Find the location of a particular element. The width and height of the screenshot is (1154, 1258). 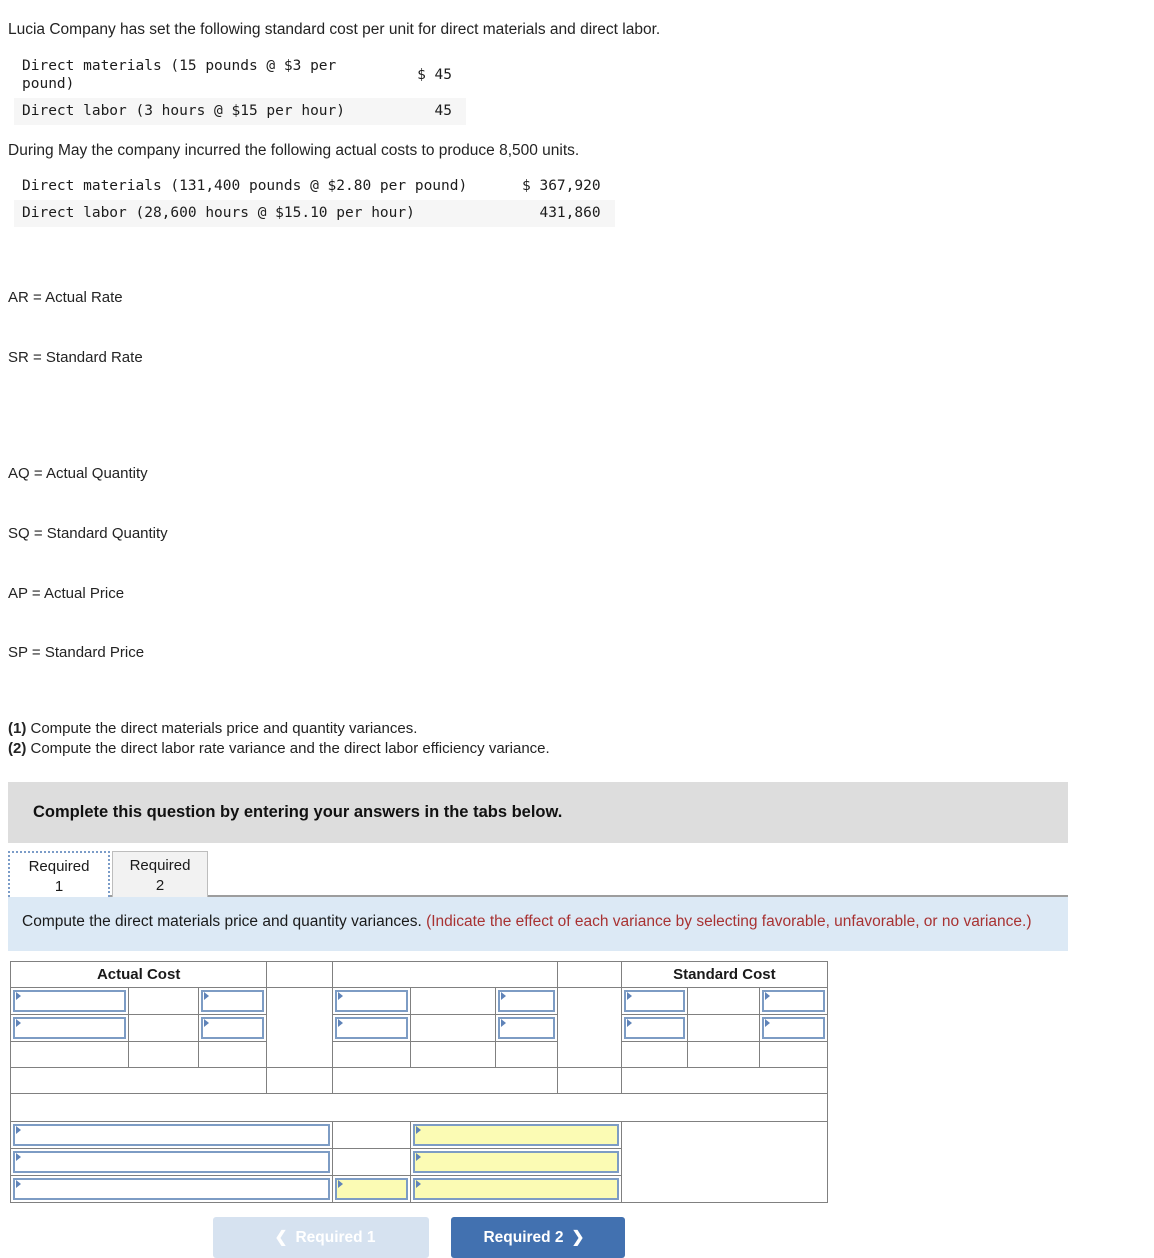

tab-bar: Required 1 Required 2 is located at coordinates (538, 873).